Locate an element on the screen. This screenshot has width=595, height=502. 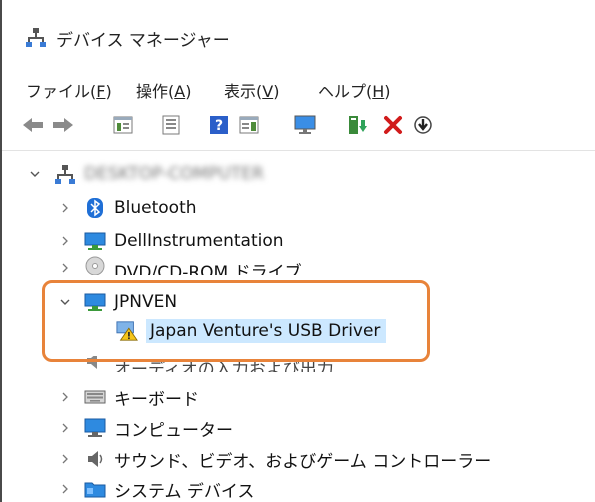
tree-item-label: JPNVEN is located at coordinates (146, 302).